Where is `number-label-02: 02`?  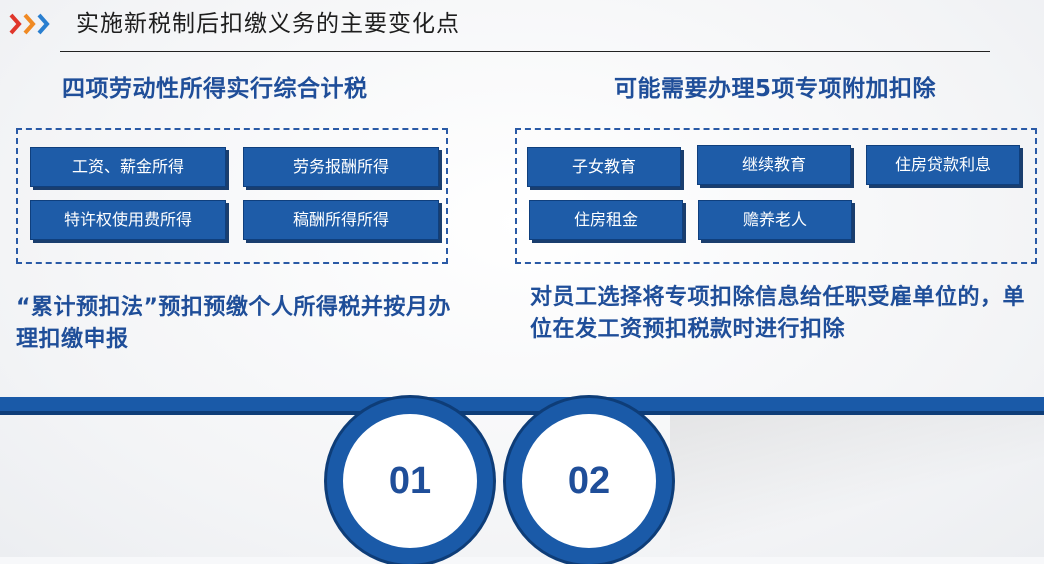
number-label-02: 02 is located at coordinates (589, 481).